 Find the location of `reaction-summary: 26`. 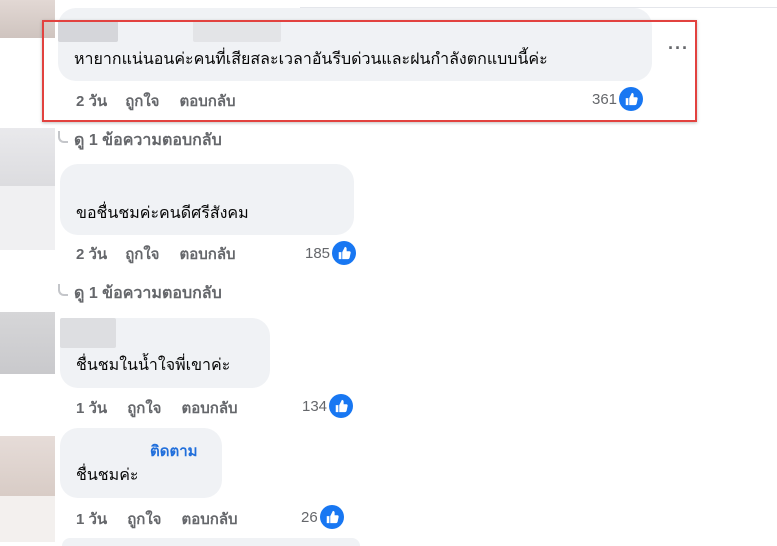

reaction-summary: 26 is located at coordinates (322, 517).